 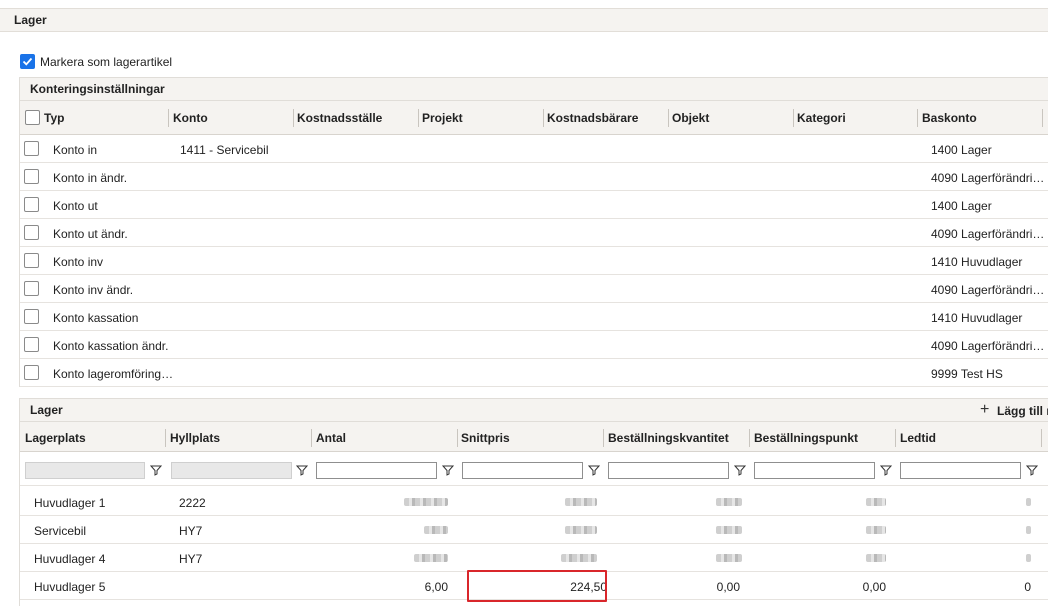 I want to click on account-type: Konto in ändr., so click(x=90, y=178).